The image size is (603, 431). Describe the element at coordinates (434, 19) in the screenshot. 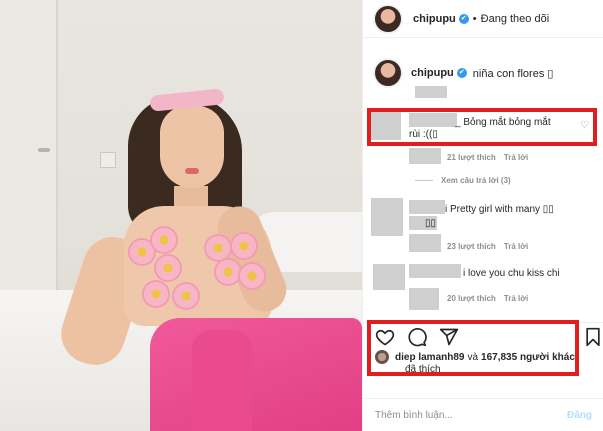

I see `username-link: chipupu` at that location.